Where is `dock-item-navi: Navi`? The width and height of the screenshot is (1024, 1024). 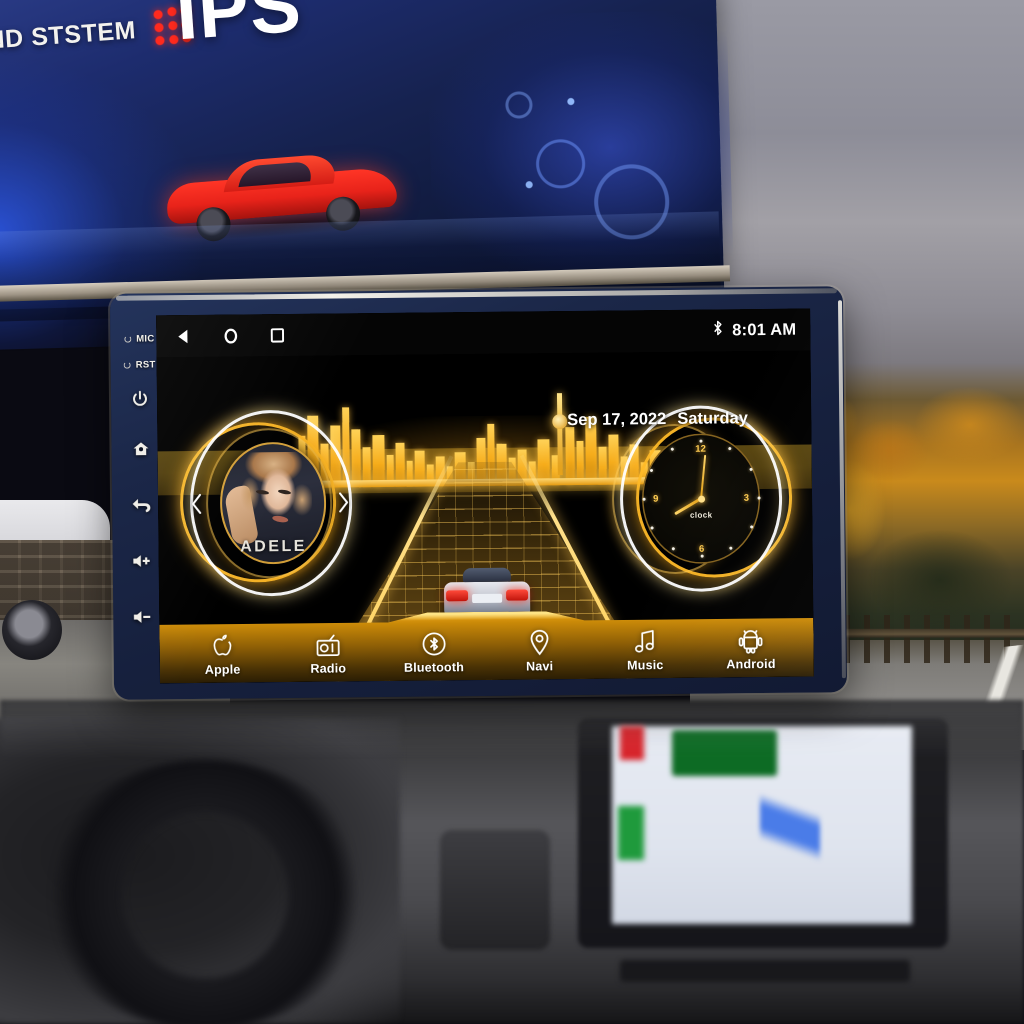
dock-item-navi: Navi is located at coordinates (539, 651).